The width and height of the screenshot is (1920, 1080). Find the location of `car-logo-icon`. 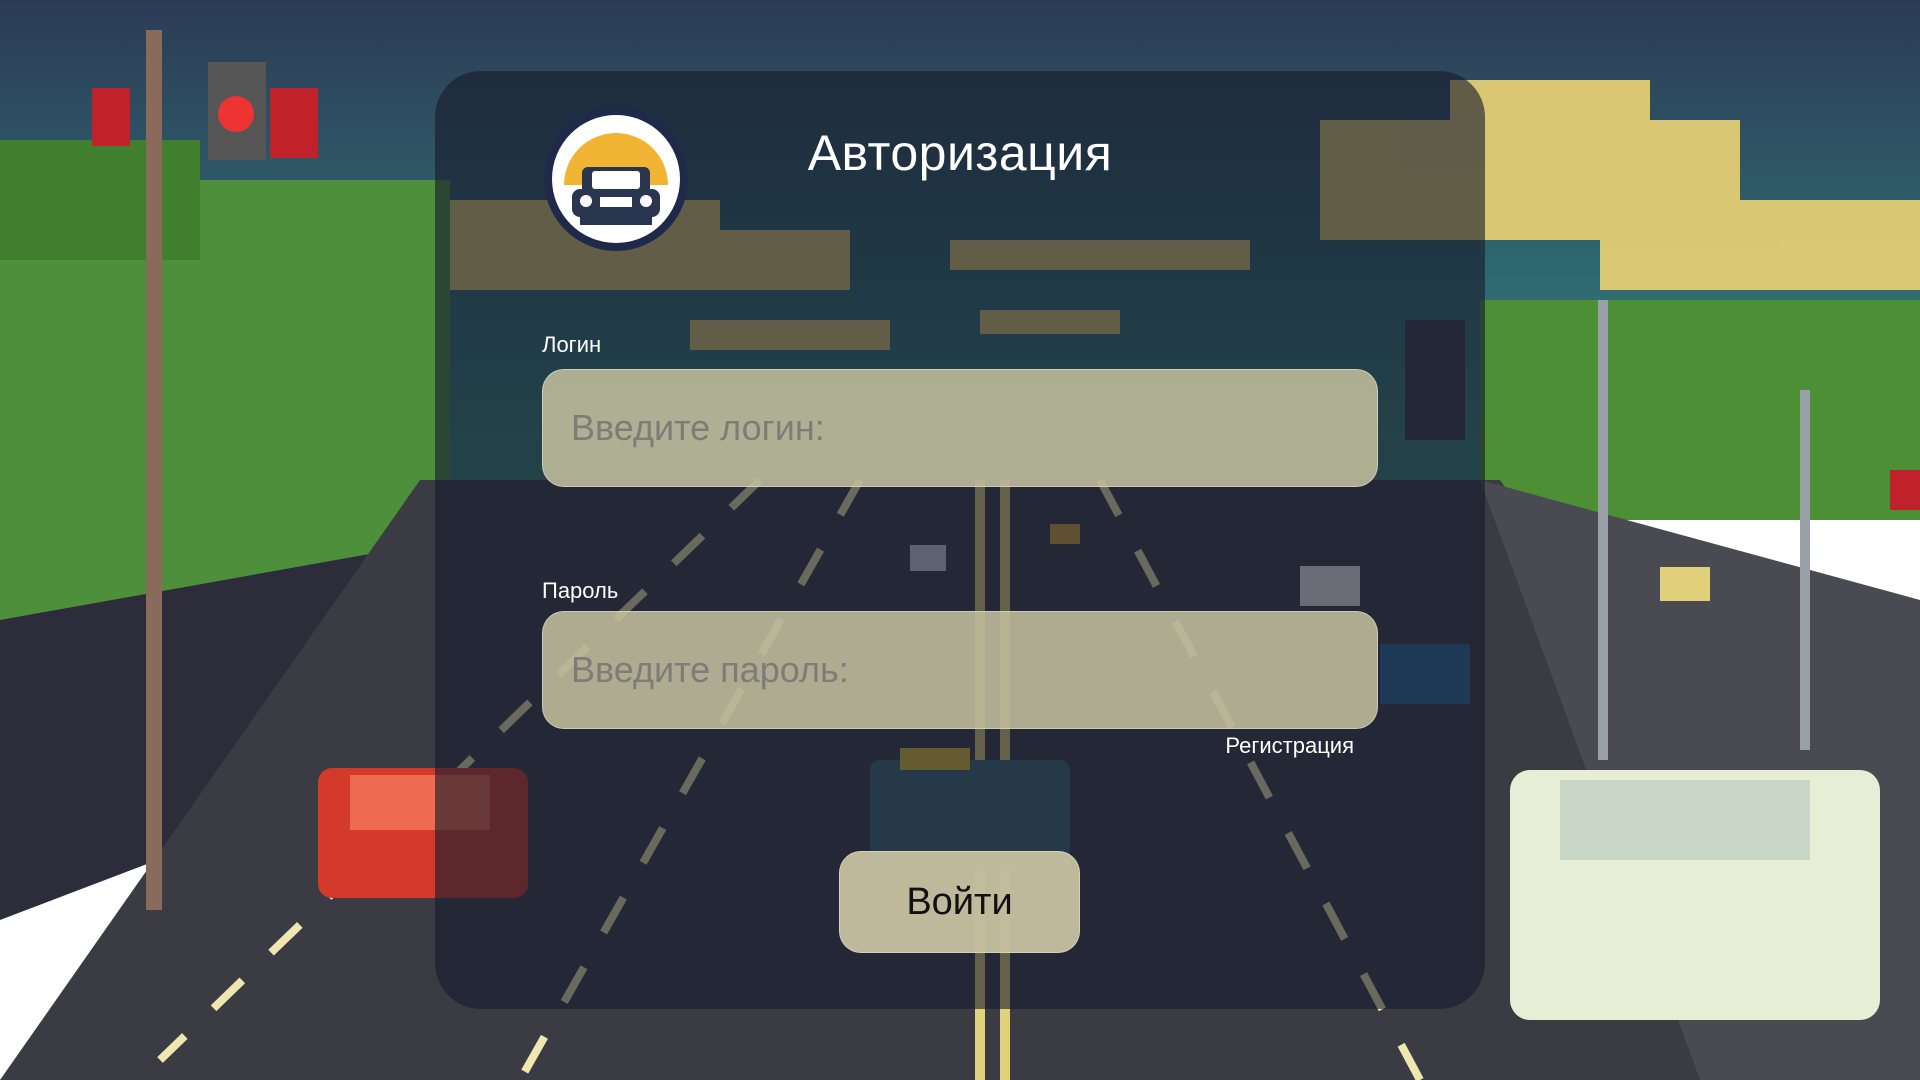

car-logo-icon is located at coordinates (616, 179).